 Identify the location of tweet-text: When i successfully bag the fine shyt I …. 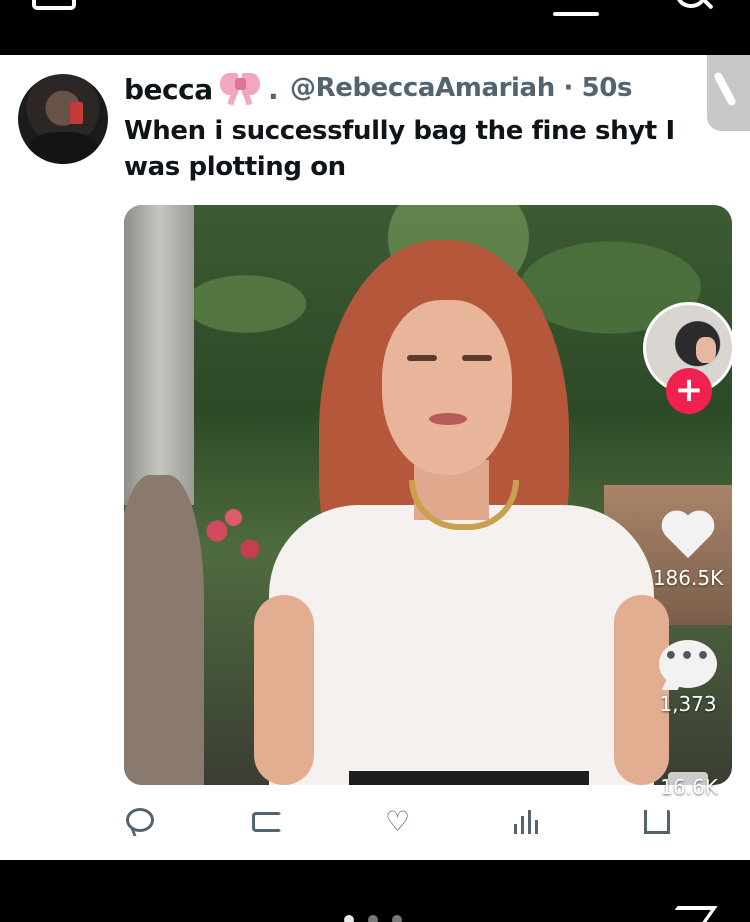
(399, 149).